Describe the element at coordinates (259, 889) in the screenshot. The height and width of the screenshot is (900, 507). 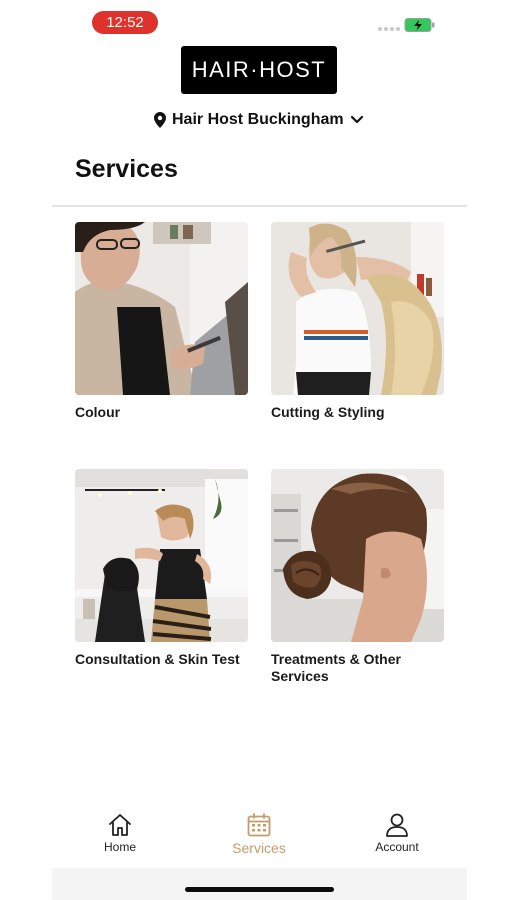
I see `home-indicator` at that location.